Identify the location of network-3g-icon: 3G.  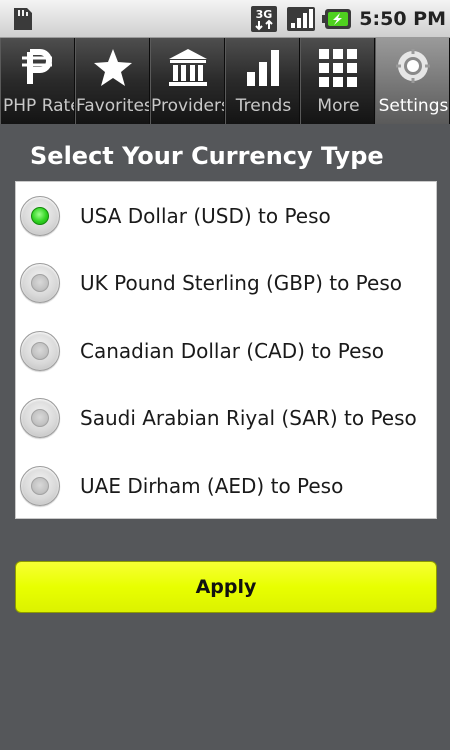
(264, 19).